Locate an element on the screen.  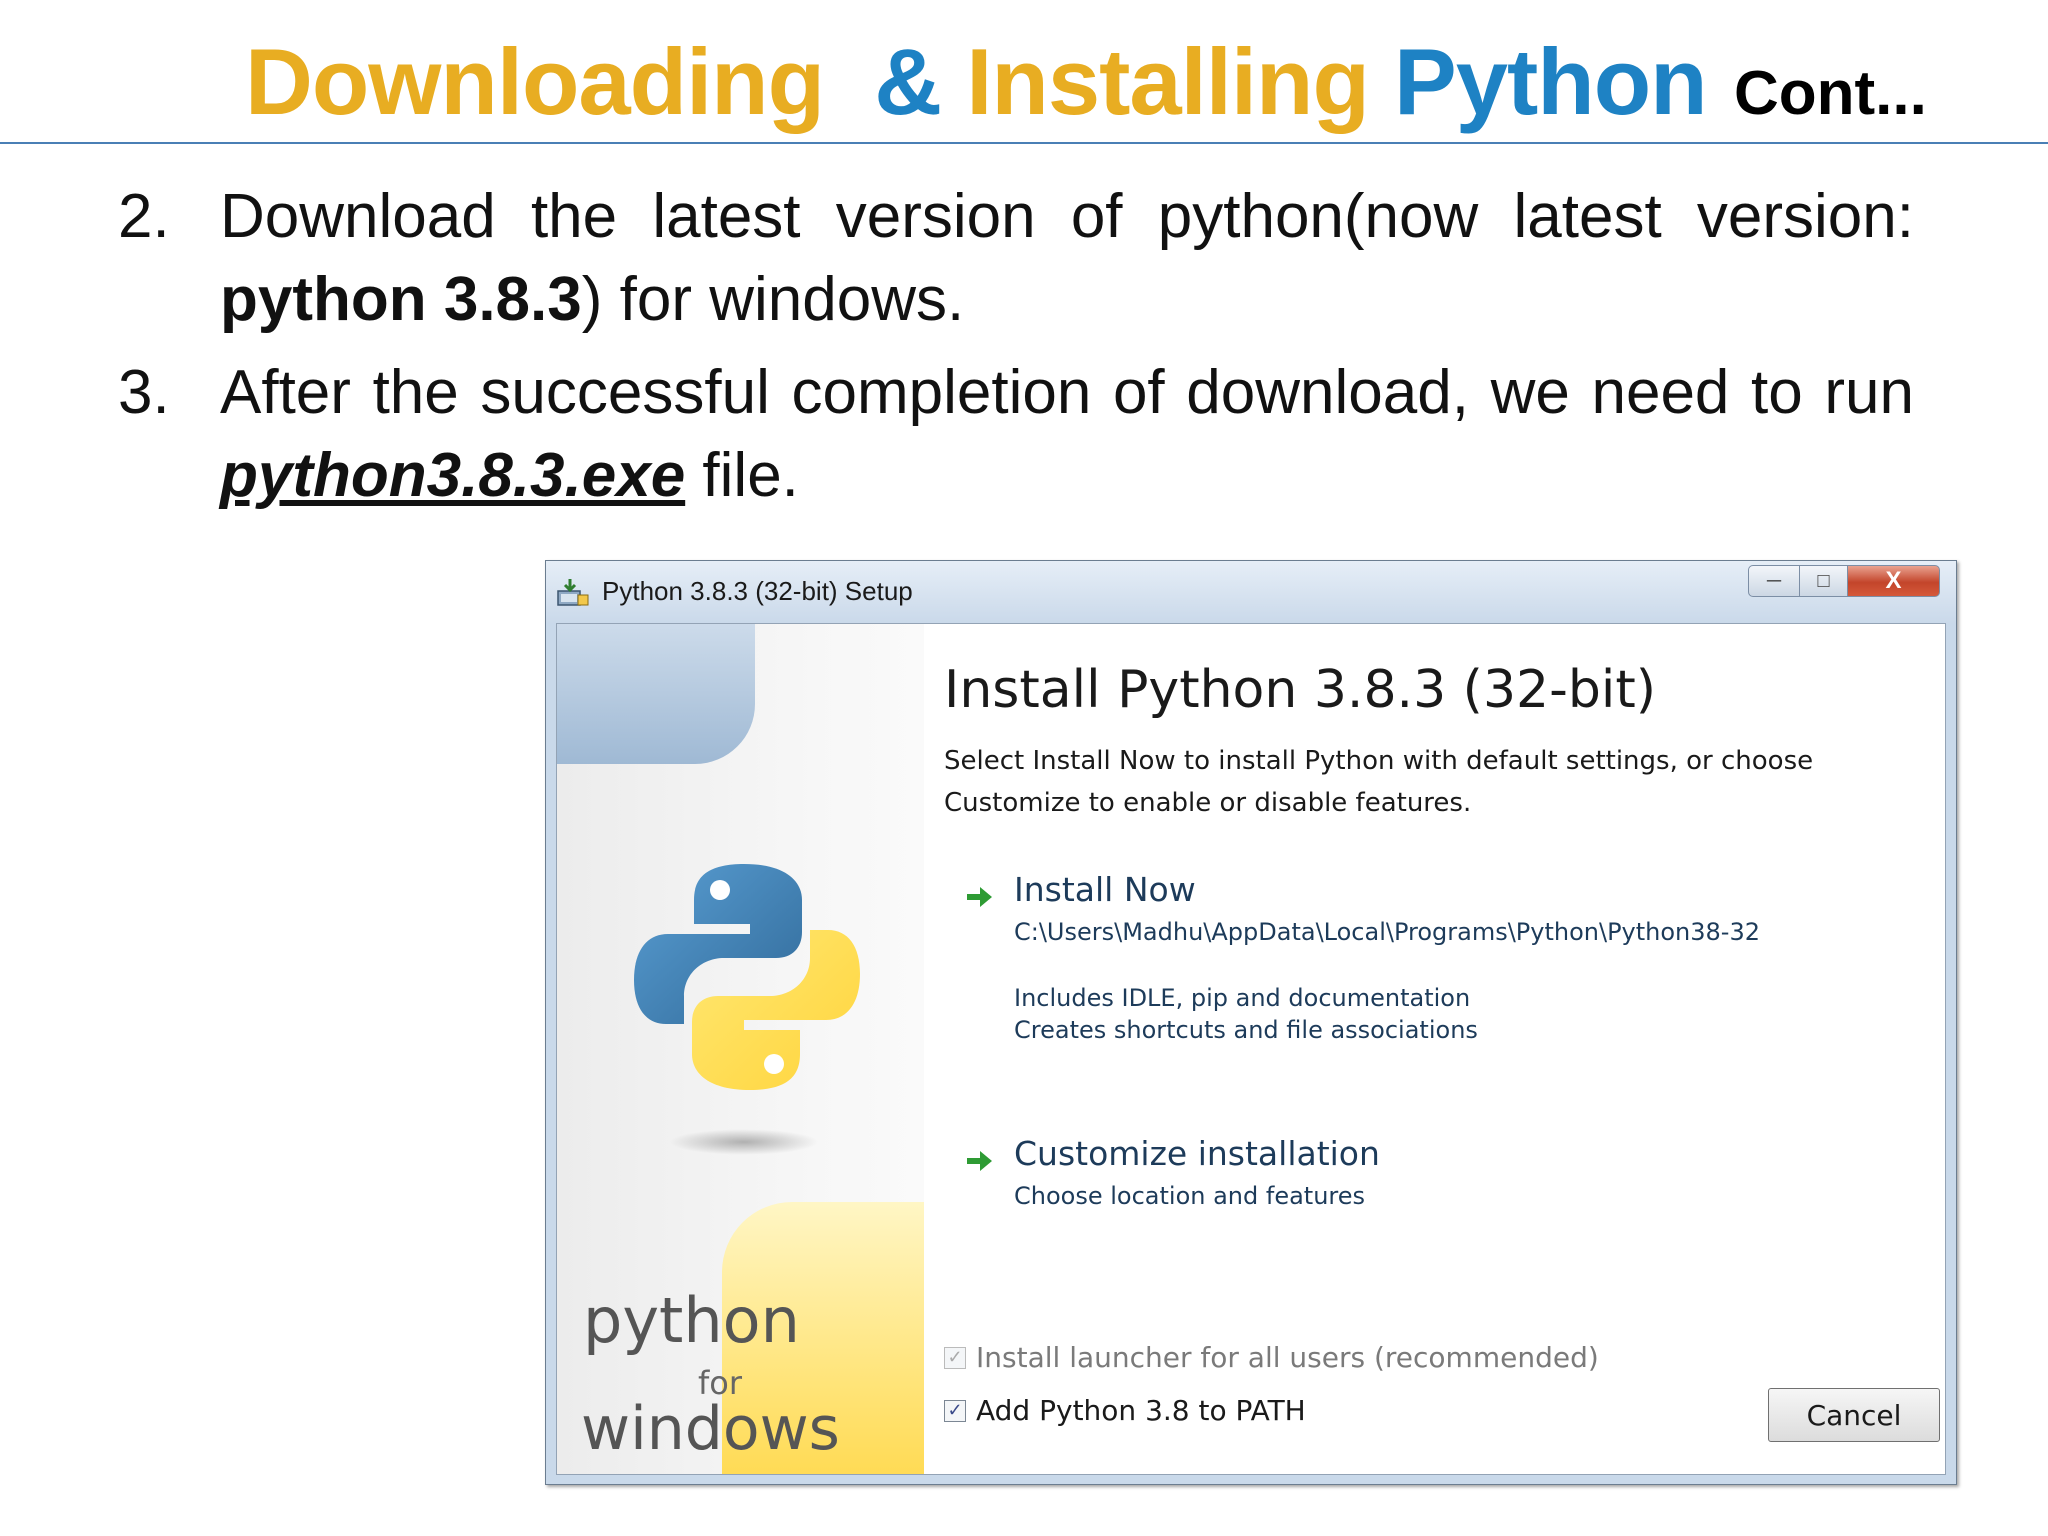
slide-title-main: Downloading & Installing Python is located at coordinates (976, 82).